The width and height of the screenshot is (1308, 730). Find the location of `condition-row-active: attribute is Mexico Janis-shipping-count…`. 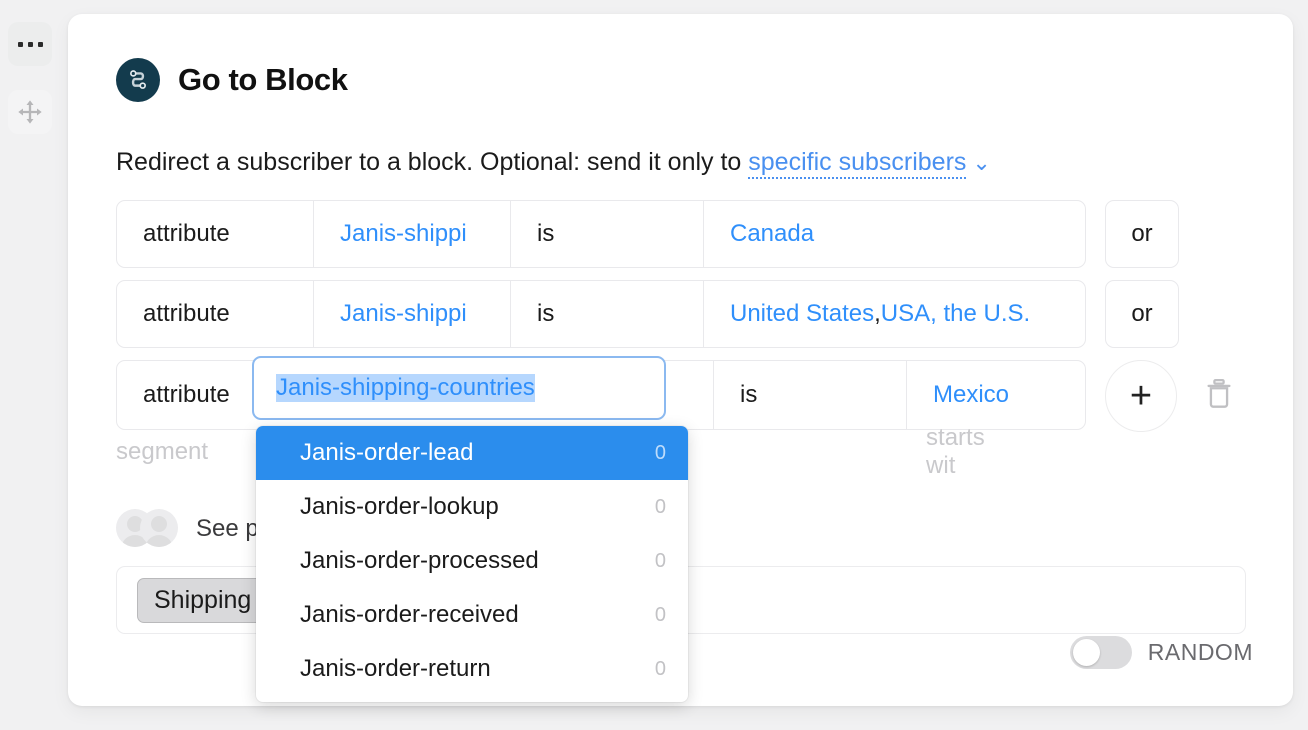

condition-row-active: attribute is Mexico Janis-shipping-count… is located at coordinates (674, 394).